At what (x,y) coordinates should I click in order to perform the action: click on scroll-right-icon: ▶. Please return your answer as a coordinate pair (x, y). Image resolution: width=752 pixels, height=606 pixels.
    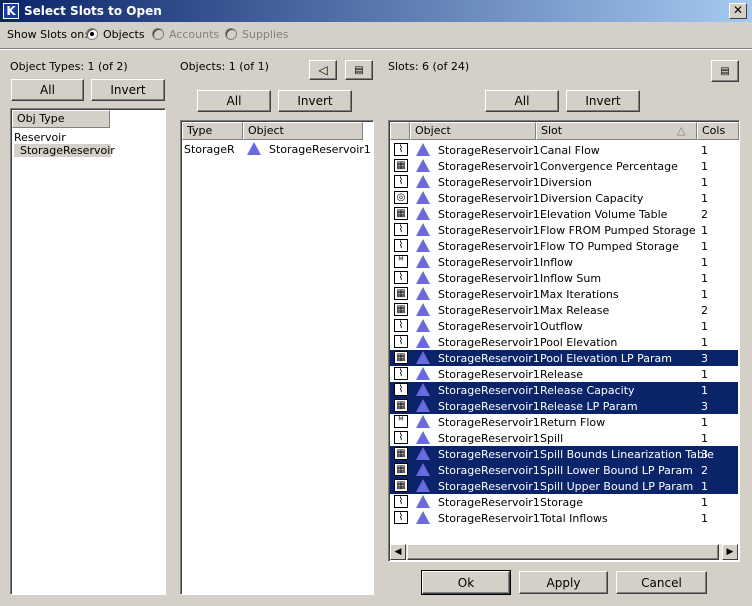
    Looking at the image, I should click on (730, 552).